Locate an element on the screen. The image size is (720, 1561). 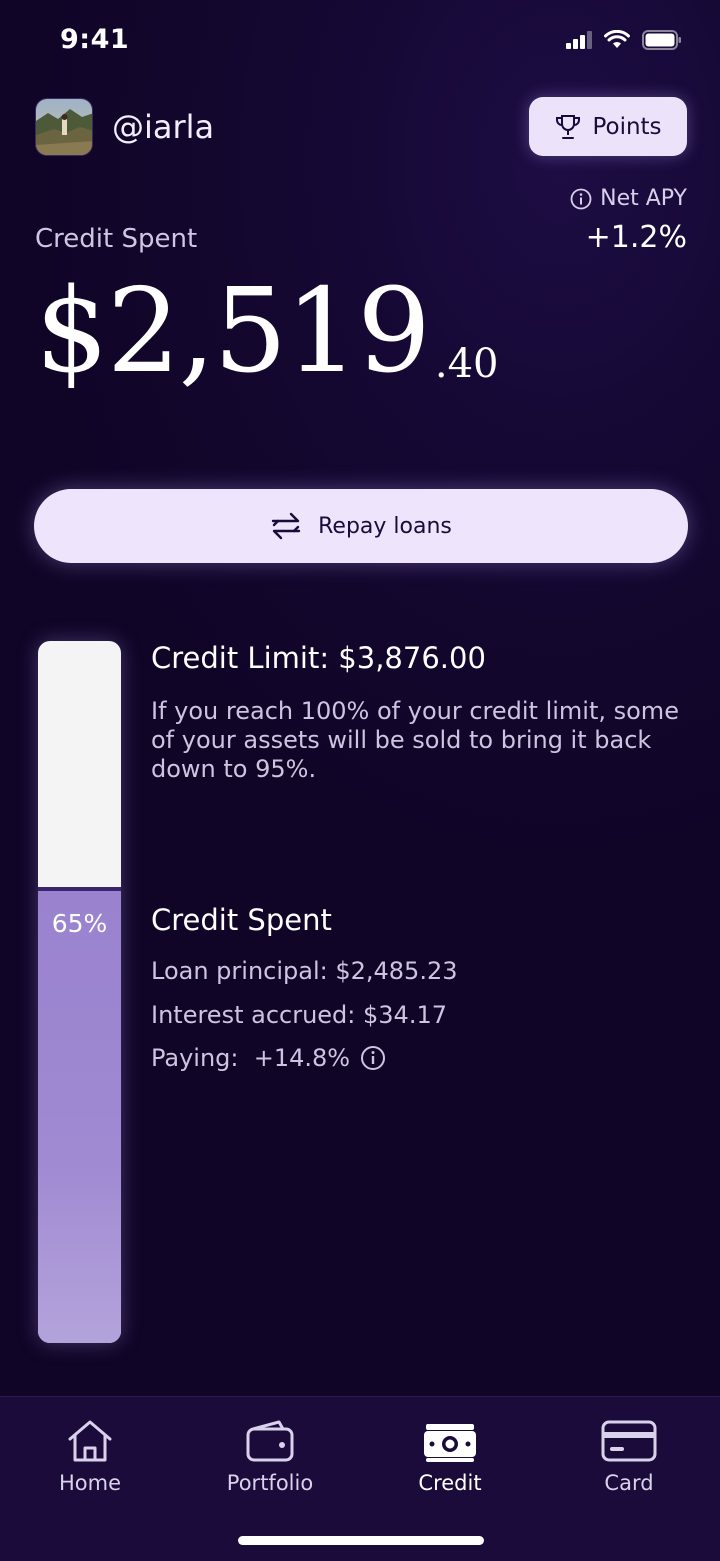
home-indicator is located at coordinates (361, 1540).